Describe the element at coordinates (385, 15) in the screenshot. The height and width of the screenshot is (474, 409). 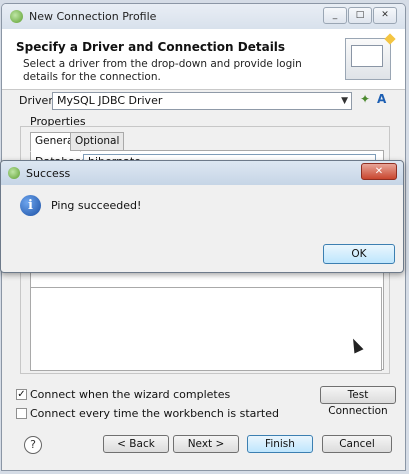
I see `close-button: ✕` at that location.